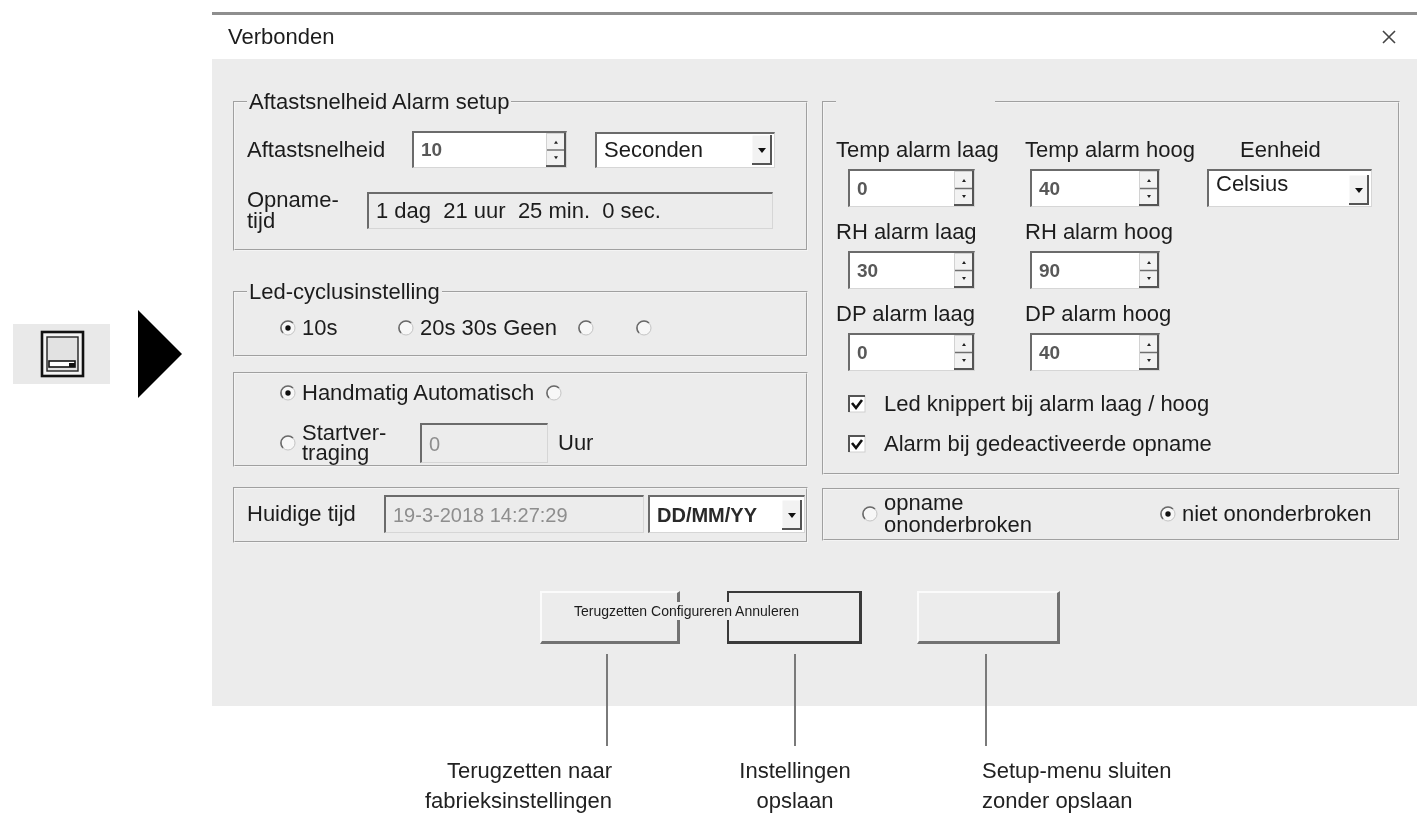  What do you see at coordinates (576, 443) in the screenshot?
I see `unit-label: Uur` at bounding box center [576, 443].